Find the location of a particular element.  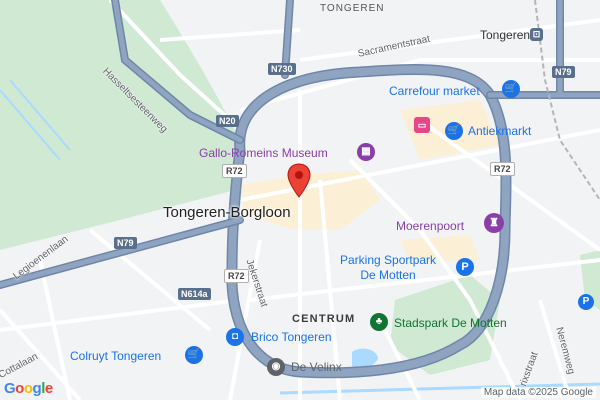

shopping-cart-icon-colruyt: 🛒 is located at coordinates (194, 355).